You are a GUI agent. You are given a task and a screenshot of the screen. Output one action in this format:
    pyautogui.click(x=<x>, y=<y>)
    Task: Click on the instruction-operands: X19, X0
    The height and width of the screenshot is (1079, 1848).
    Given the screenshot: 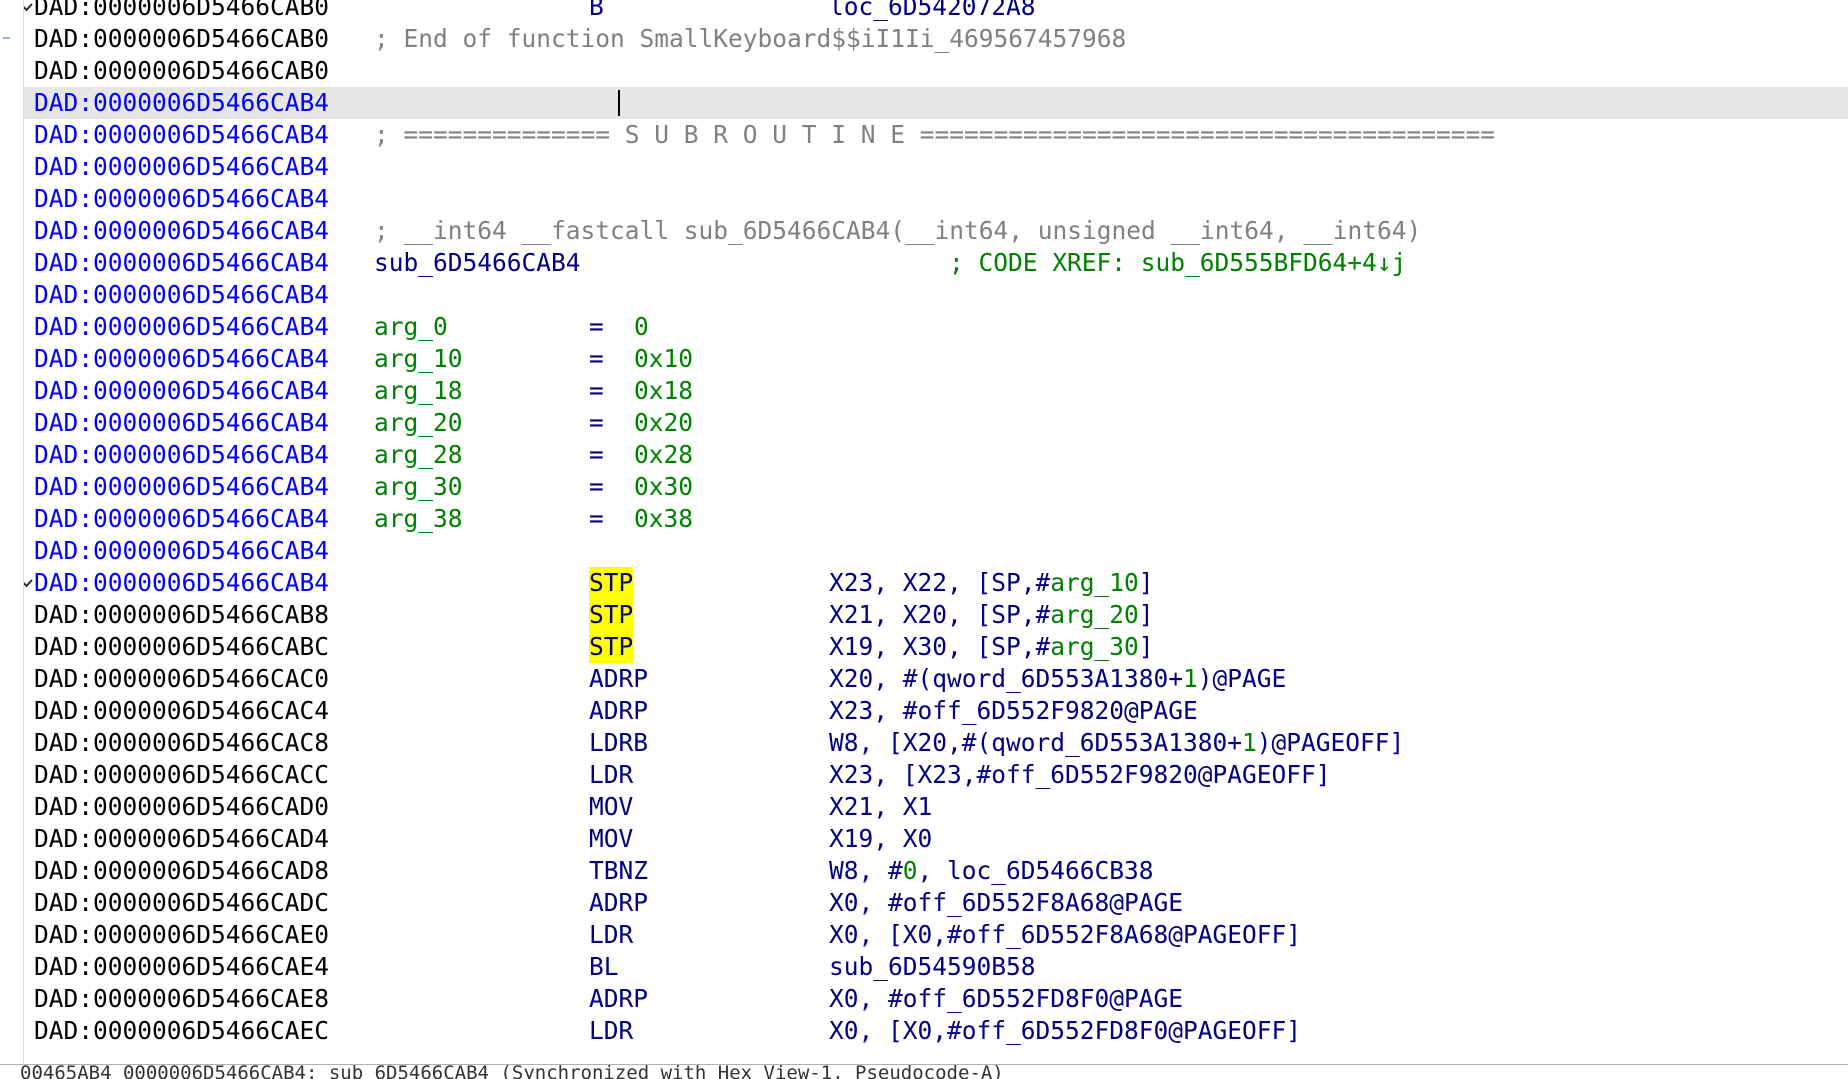 What is the action you would take?
    pyautogui.click(x=880, y=839)
    